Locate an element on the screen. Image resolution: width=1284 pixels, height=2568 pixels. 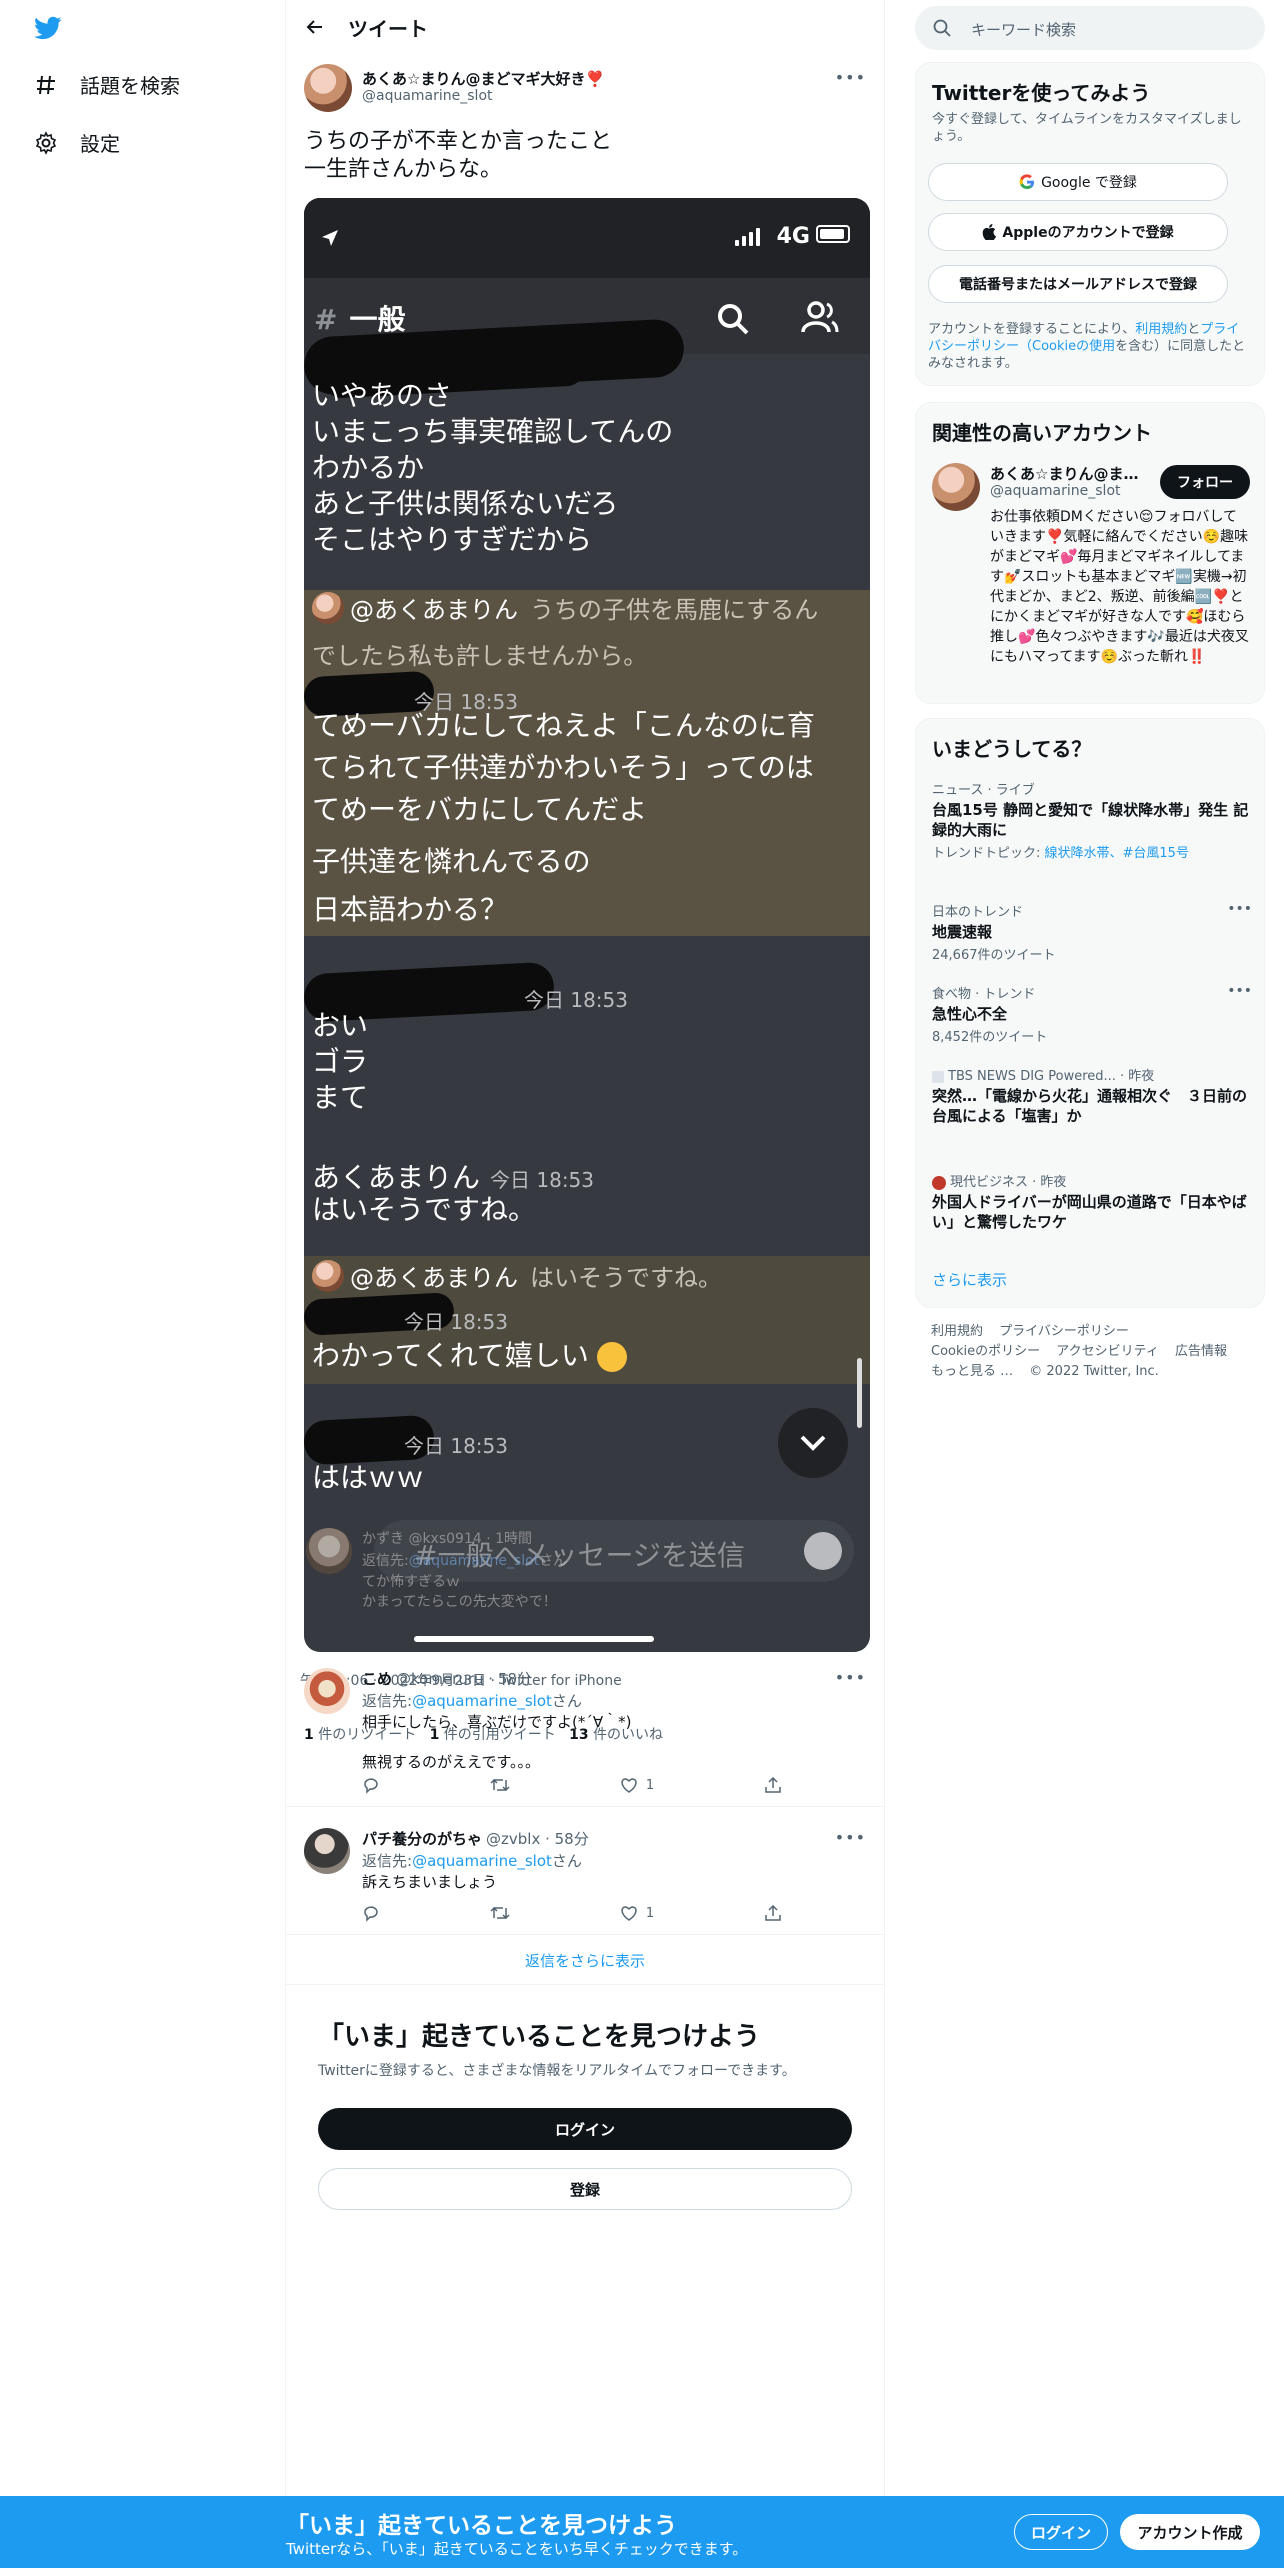
location-arrow-icon is located at coordinates (330, 238).